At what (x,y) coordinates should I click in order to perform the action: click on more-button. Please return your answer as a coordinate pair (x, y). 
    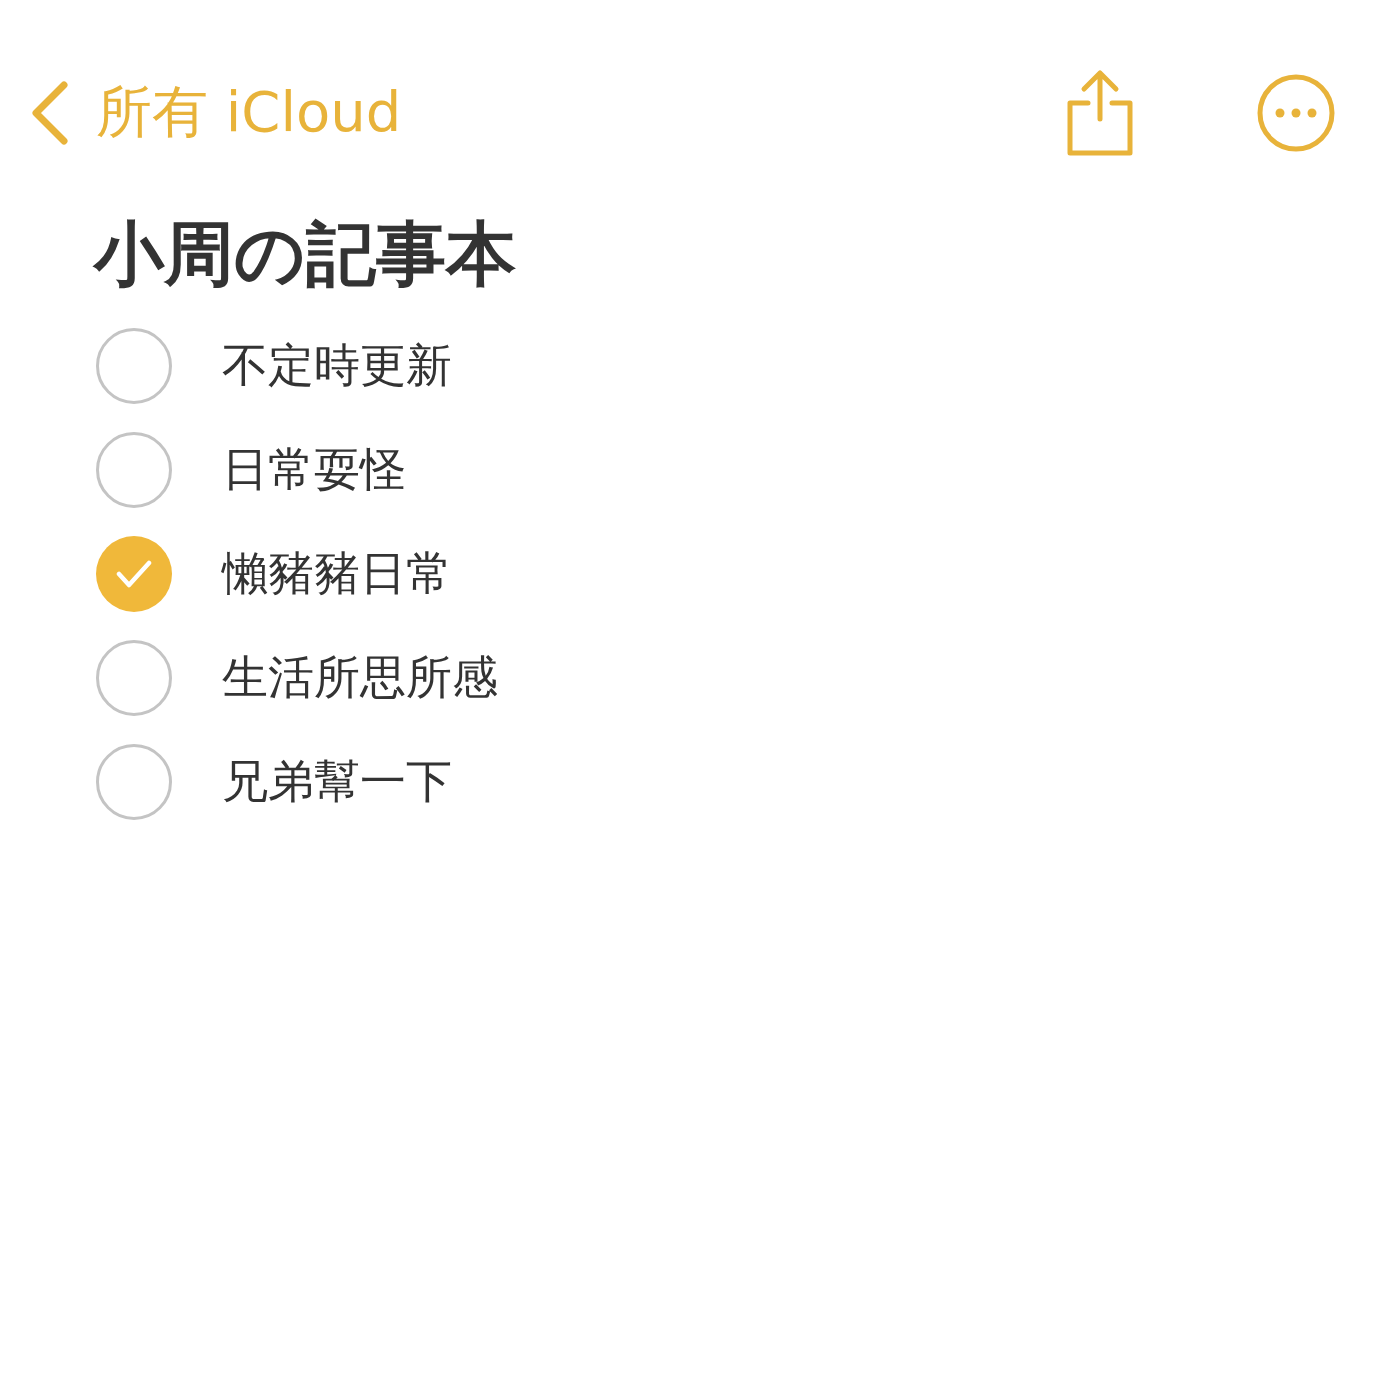
    Looking at the image, I should click on (1296, 113).